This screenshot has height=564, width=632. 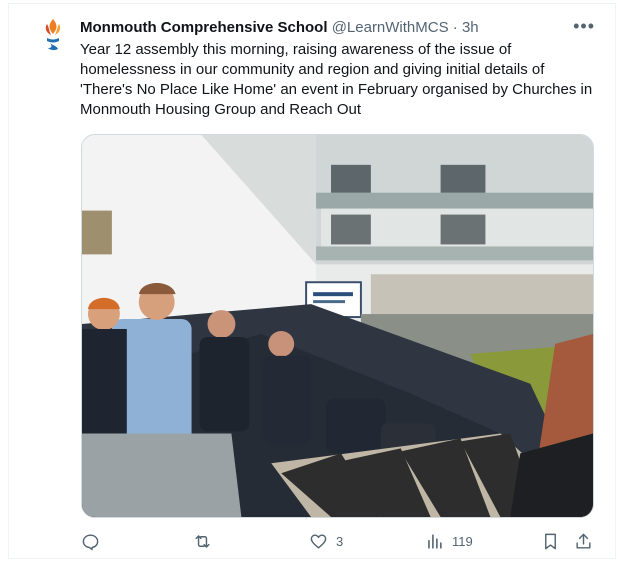 I want to click on like-button: 3, so click(x=326, y=541).